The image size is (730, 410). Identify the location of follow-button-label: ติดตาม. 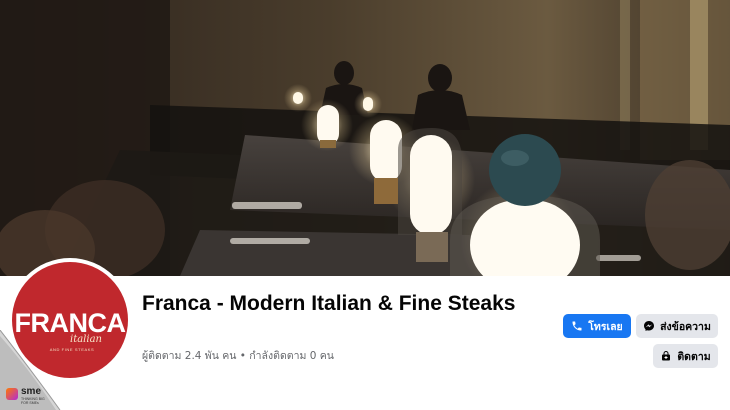
(694, 356).